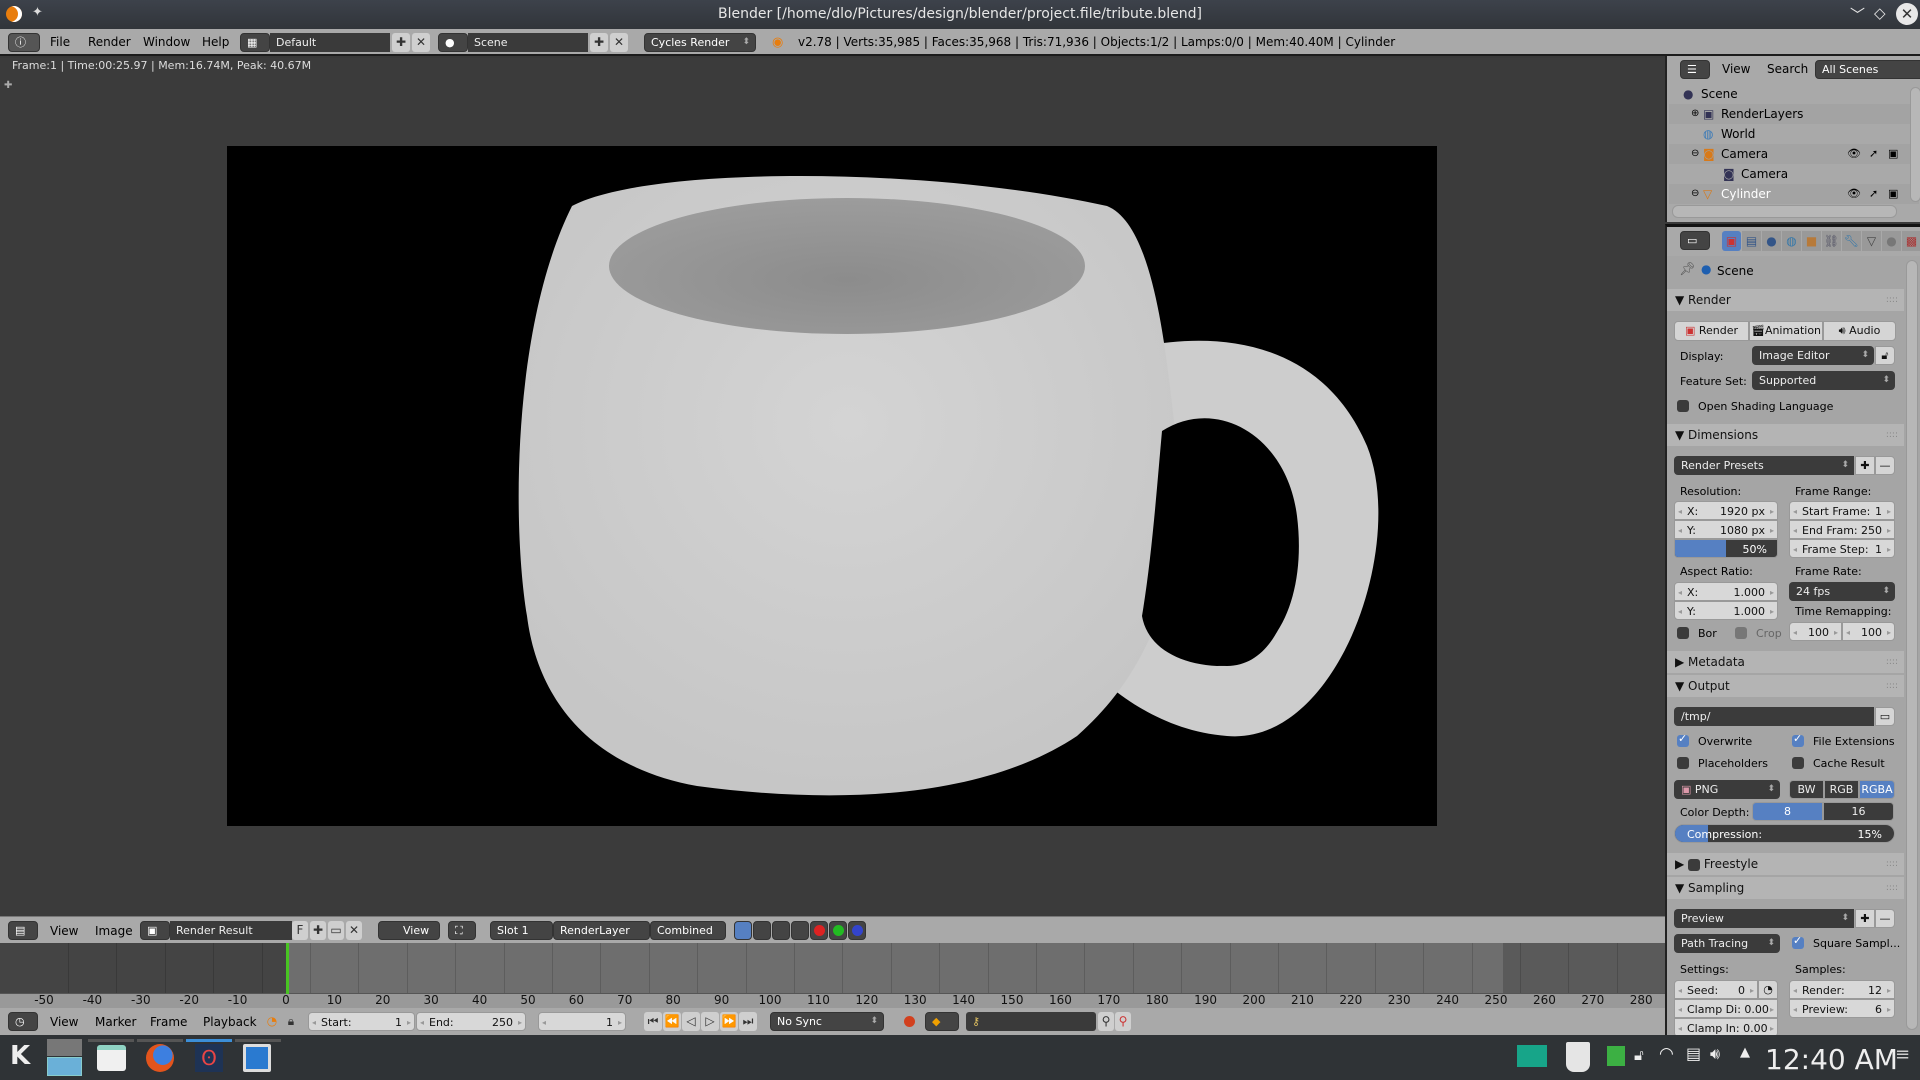 The height and width of the screenshot is (1080, 1920). I want to click on output-path-field: /tmp/, so click(1774, 716).